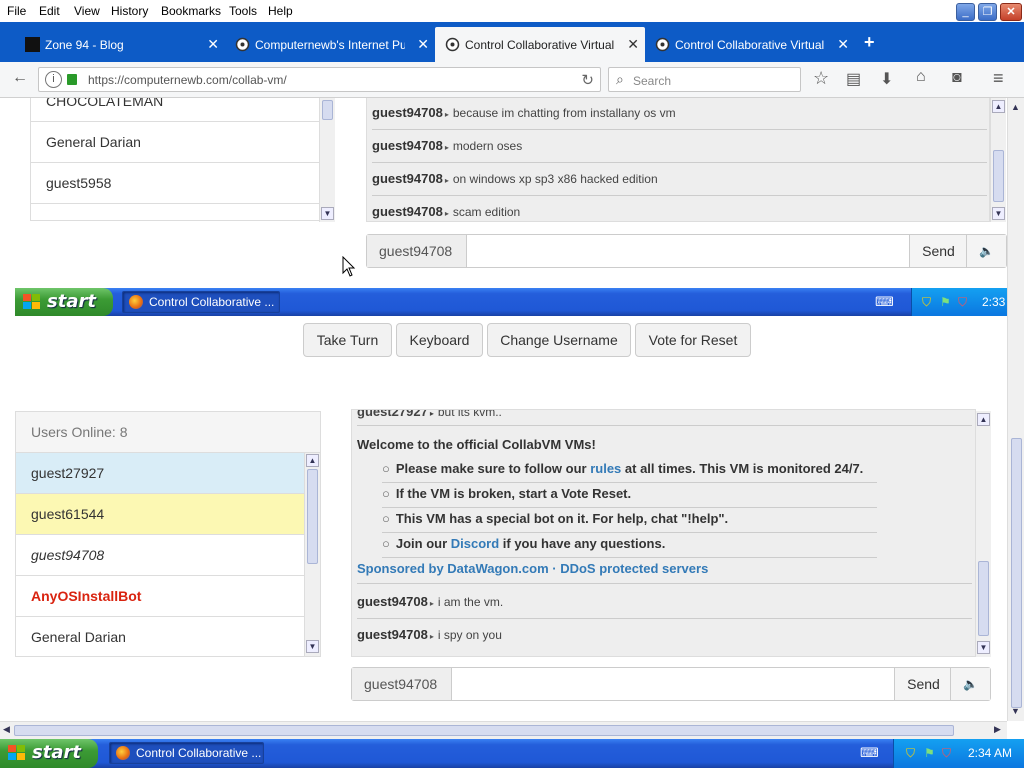  I want to click on close-window-button: ✕, so click(1011, 12).